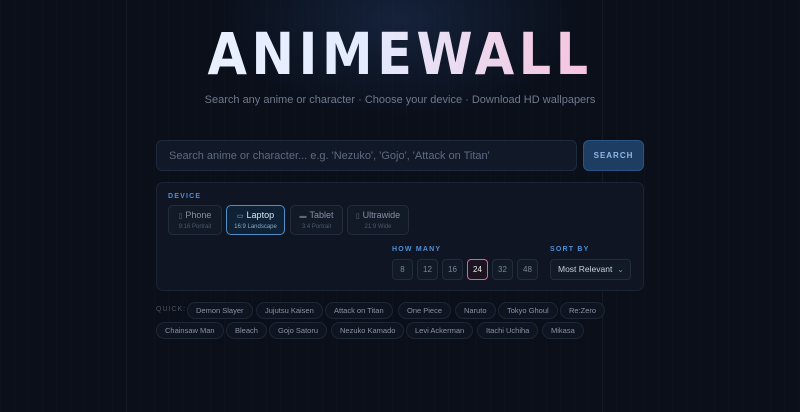 The image size is (800, 412). What do you see at coordinates (508, 330) in the screenshot?
I see `quick-chip: Itachi Uchiha` at bounding box center [508, 330].